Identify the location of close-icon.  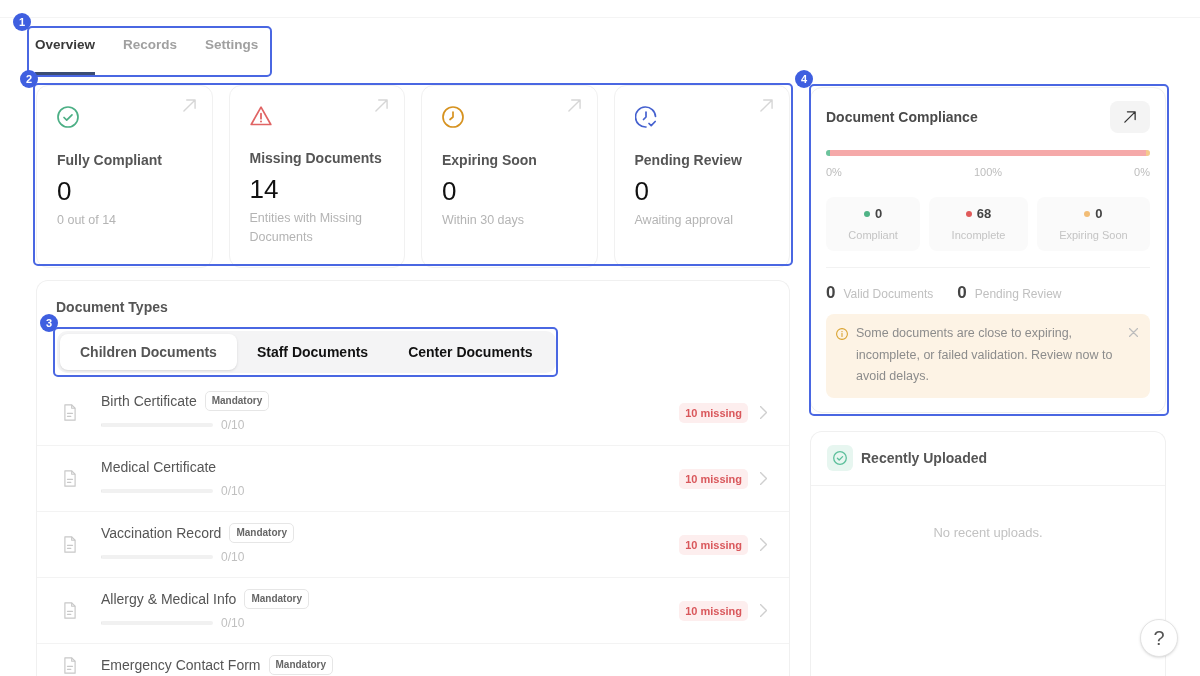
(1133, 332).